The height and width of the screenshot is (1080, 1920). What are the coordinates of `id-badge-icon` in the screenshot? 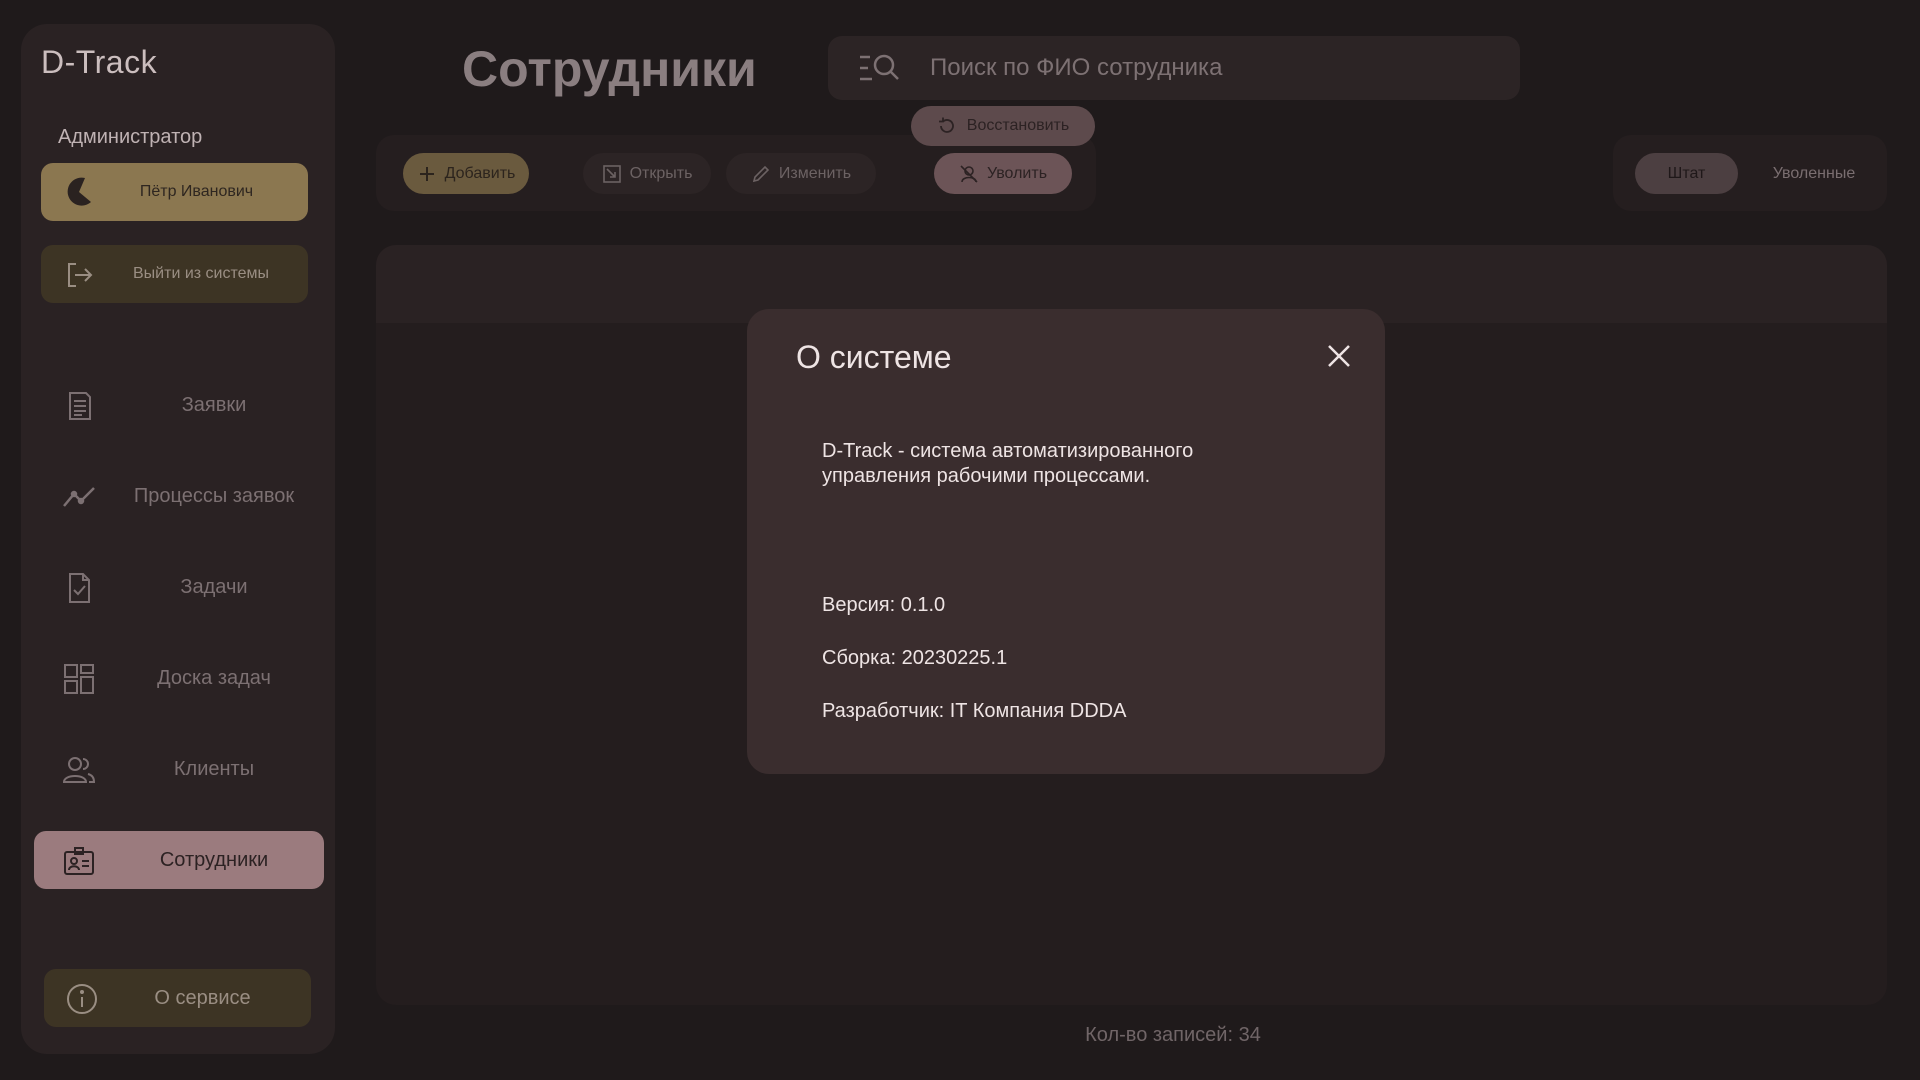 It's located at (79, 861).